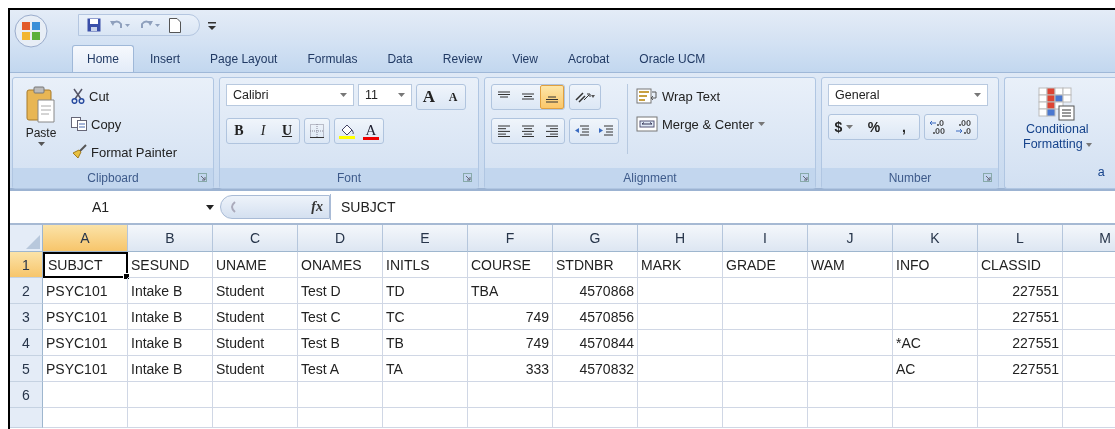 The height and width of the screenshot is (429, 1115). I want to click on ribbon-tab: Formulas, so click(332, 59).